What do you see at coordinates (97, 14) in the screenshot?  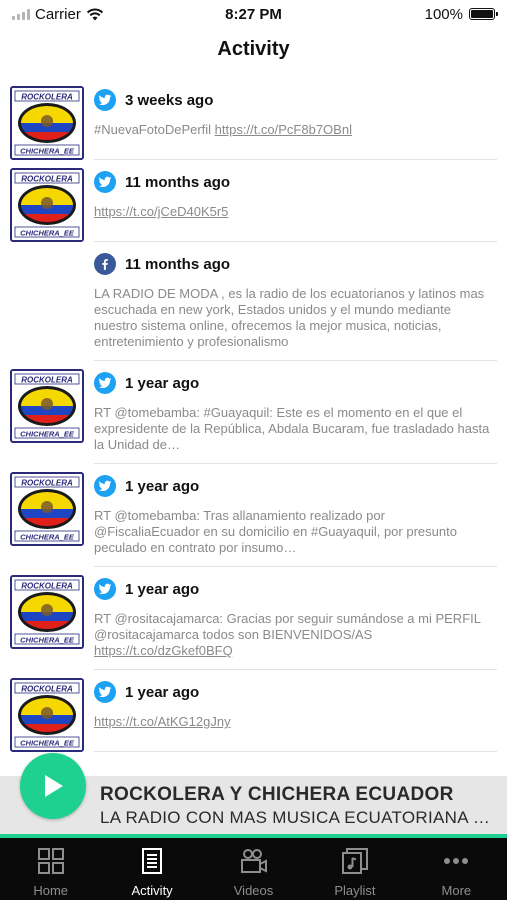 I see `carrier-group: Carrier` at bounding box center [97, 14].